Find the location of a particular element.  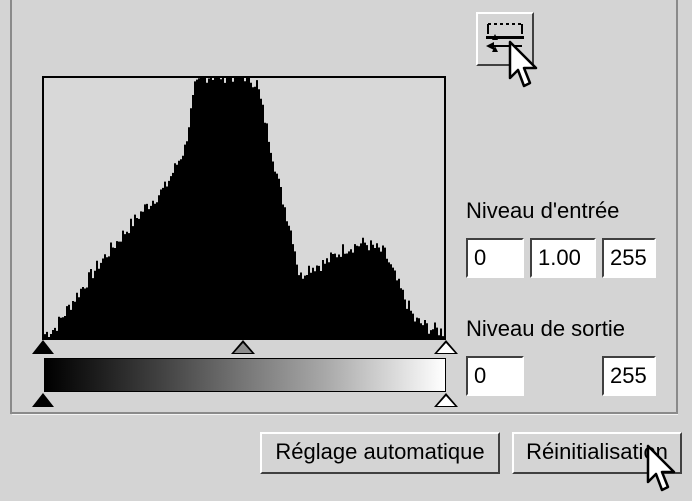

input-shadow-slider is located at coordinates (43, 347).